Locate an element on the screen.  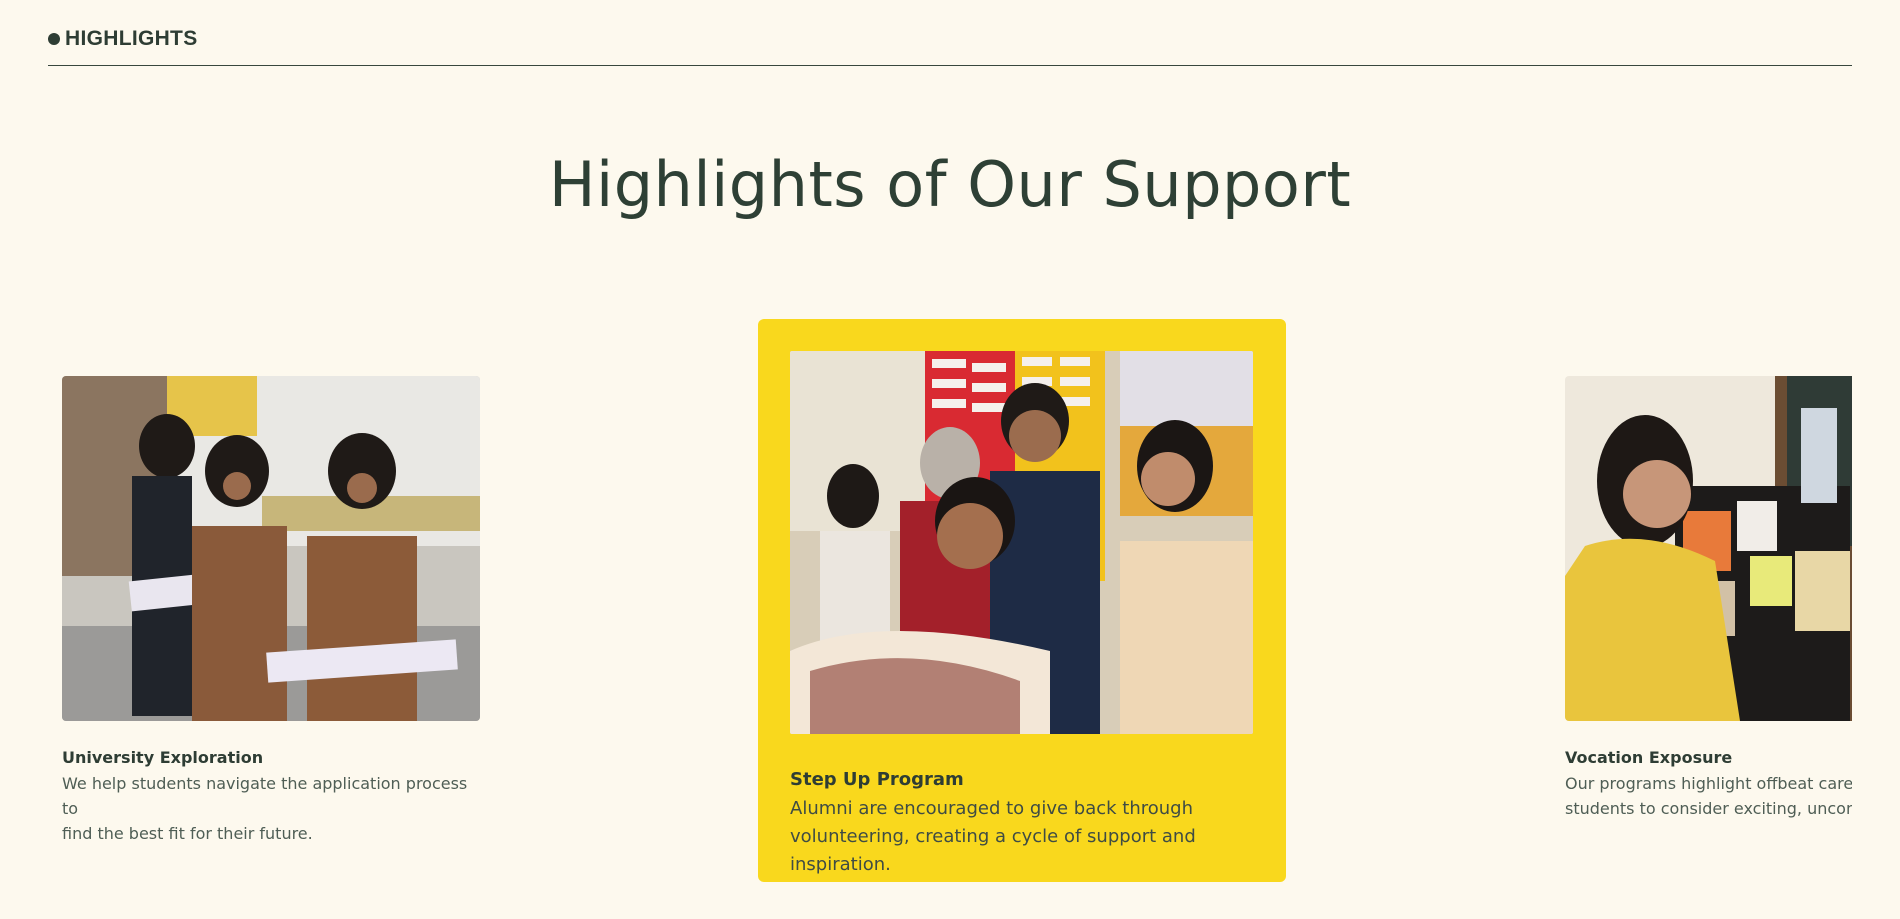
section-divider is located at coordinates (950, 65).